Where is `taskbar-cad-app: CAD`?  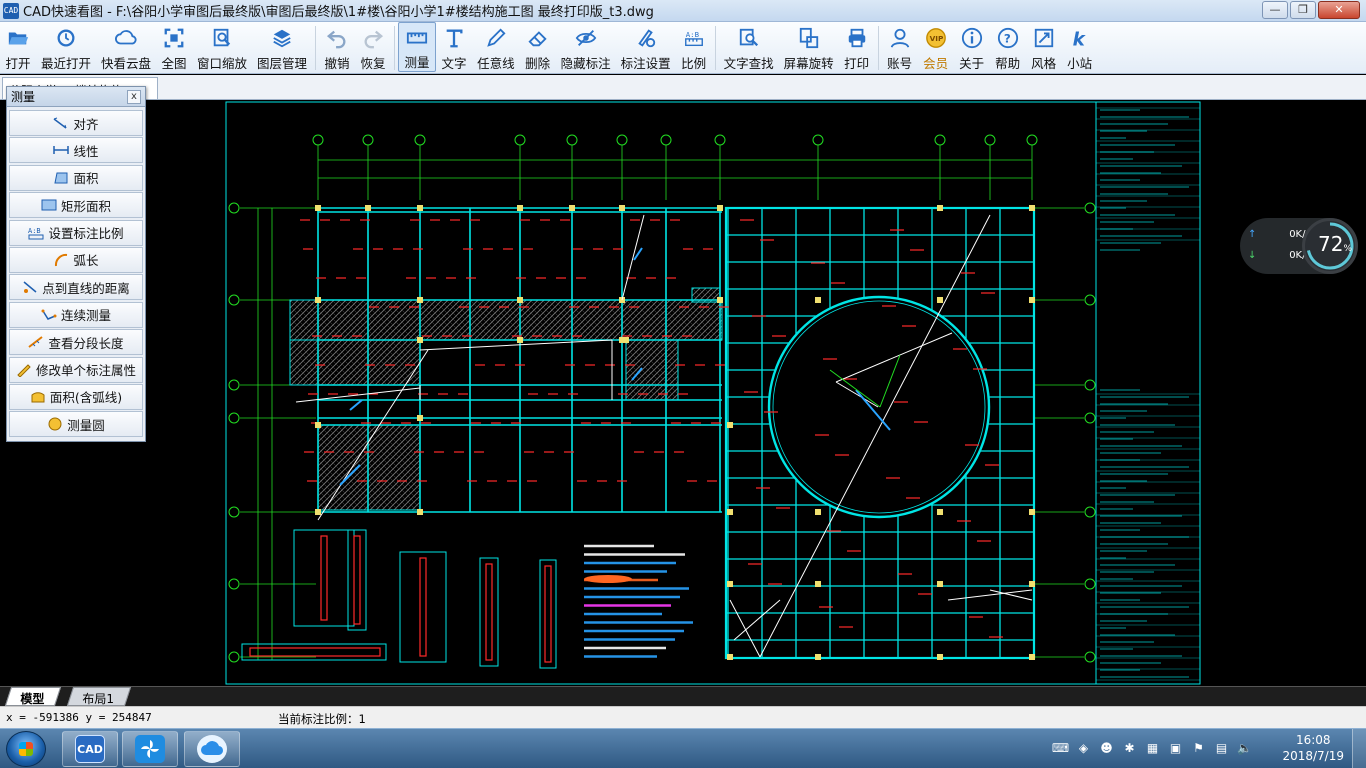 taskbar-cad-app: CAD is located at coordinates (90, 749).